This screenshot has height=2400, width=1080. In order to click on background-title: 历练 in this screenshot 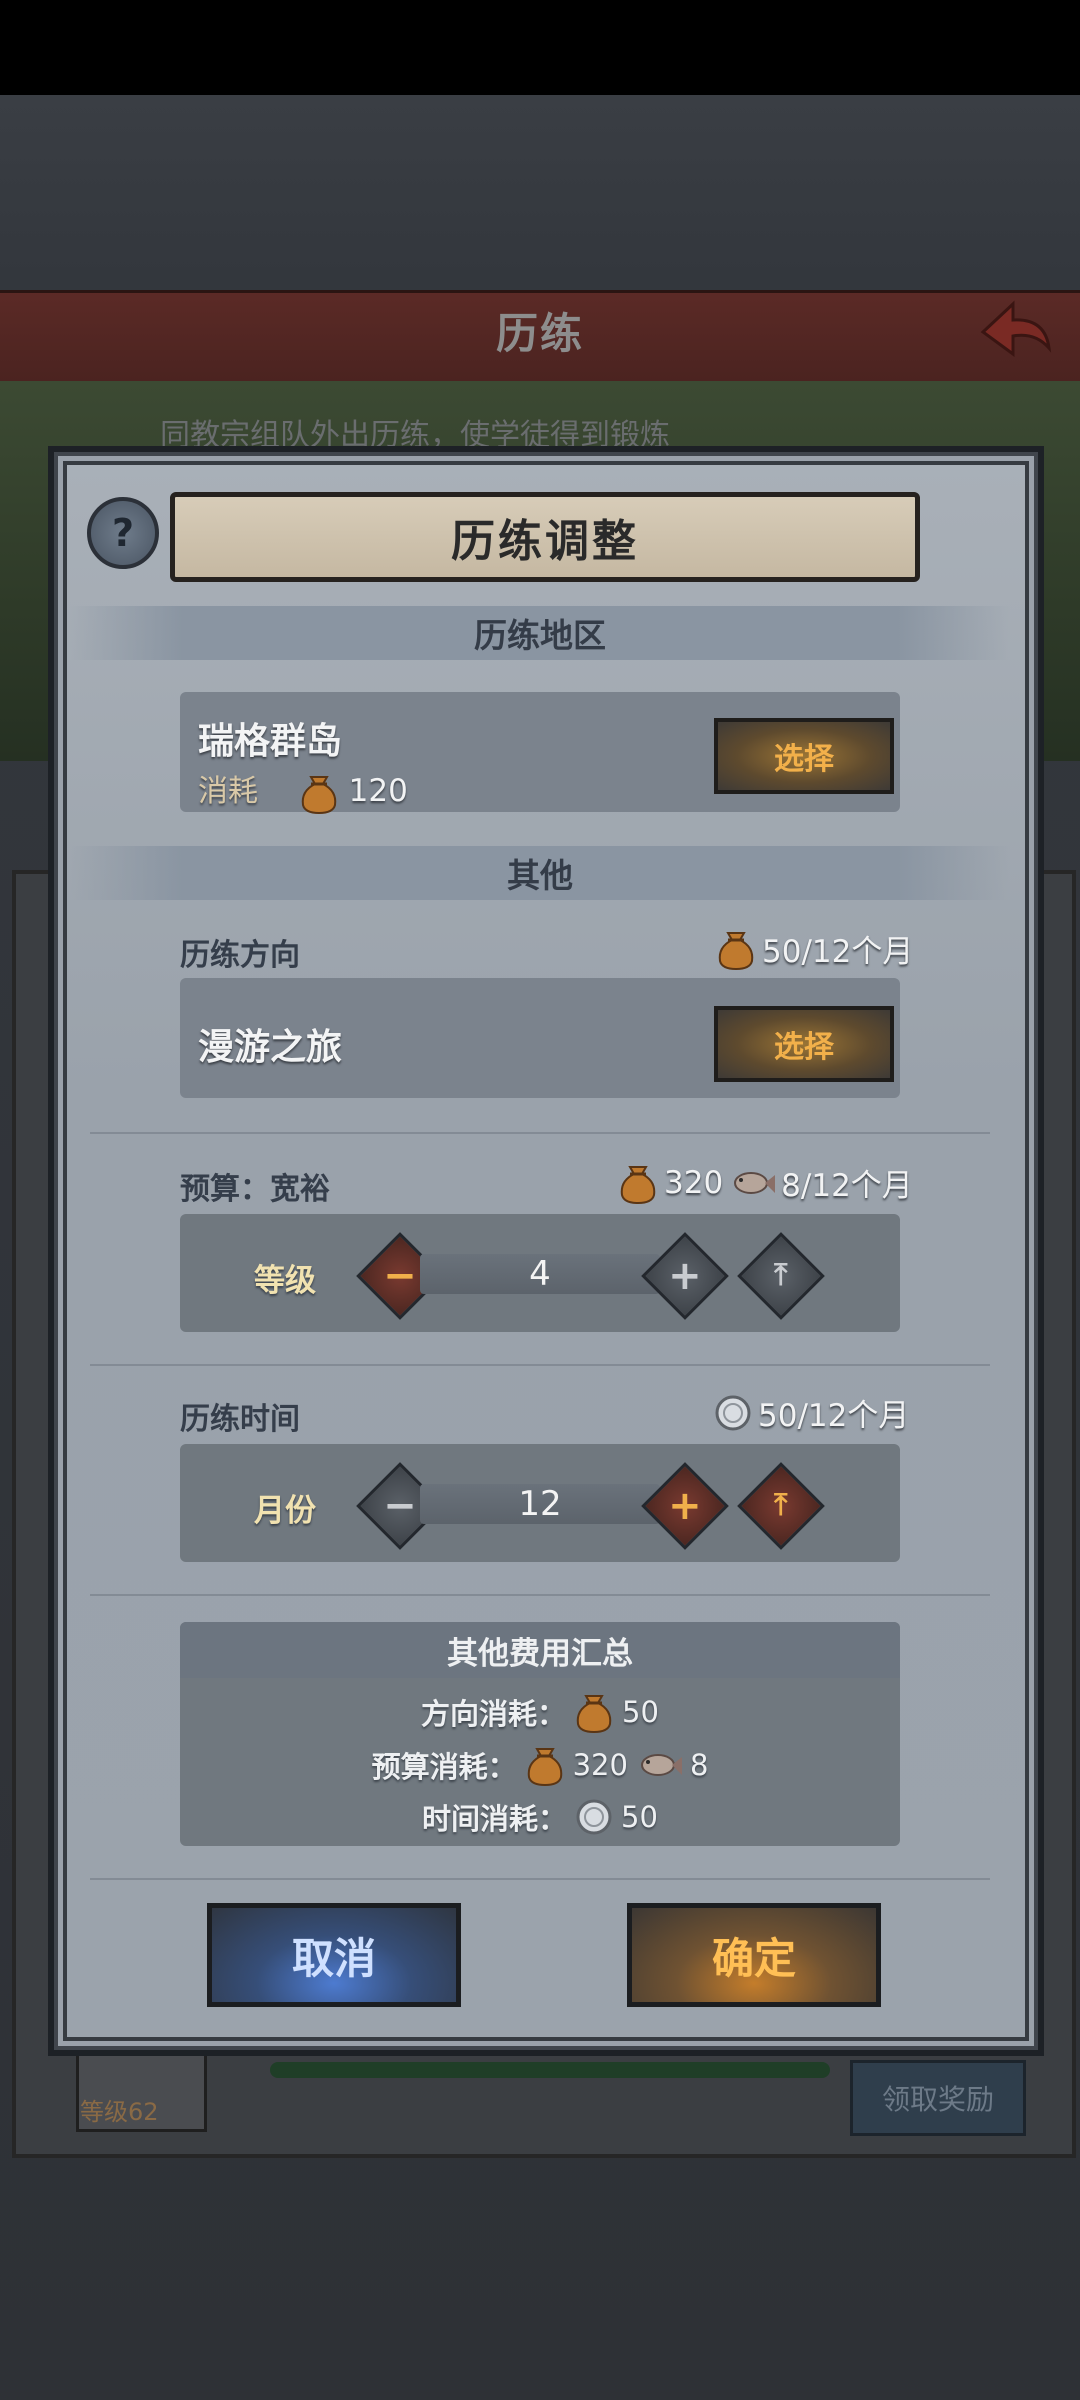, I will do `click(539, 333)`.